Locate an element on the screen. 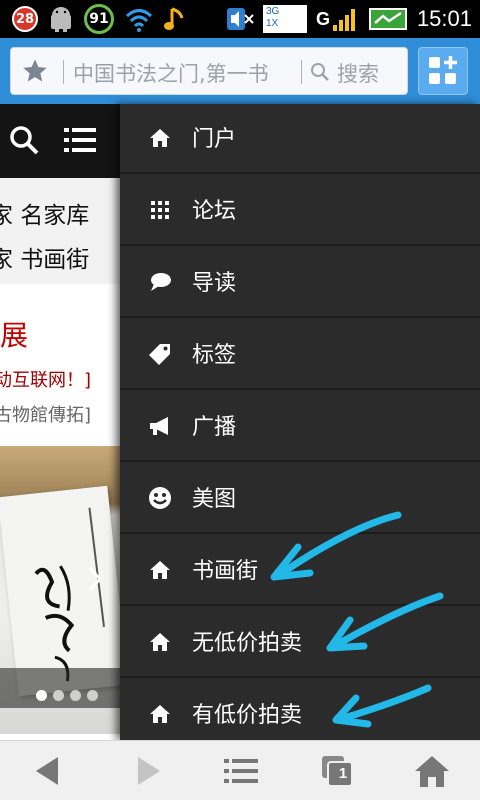  url-bar: 中国书法之门,第一书 搜索 is located at coordinates (209, 71).